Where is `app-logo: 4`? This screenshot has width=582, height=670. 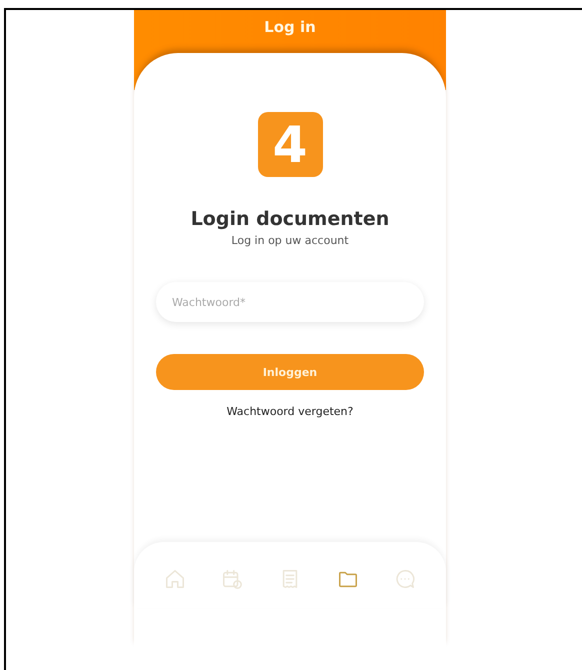 app-logo: 4 is located at coordinates (290, 144).